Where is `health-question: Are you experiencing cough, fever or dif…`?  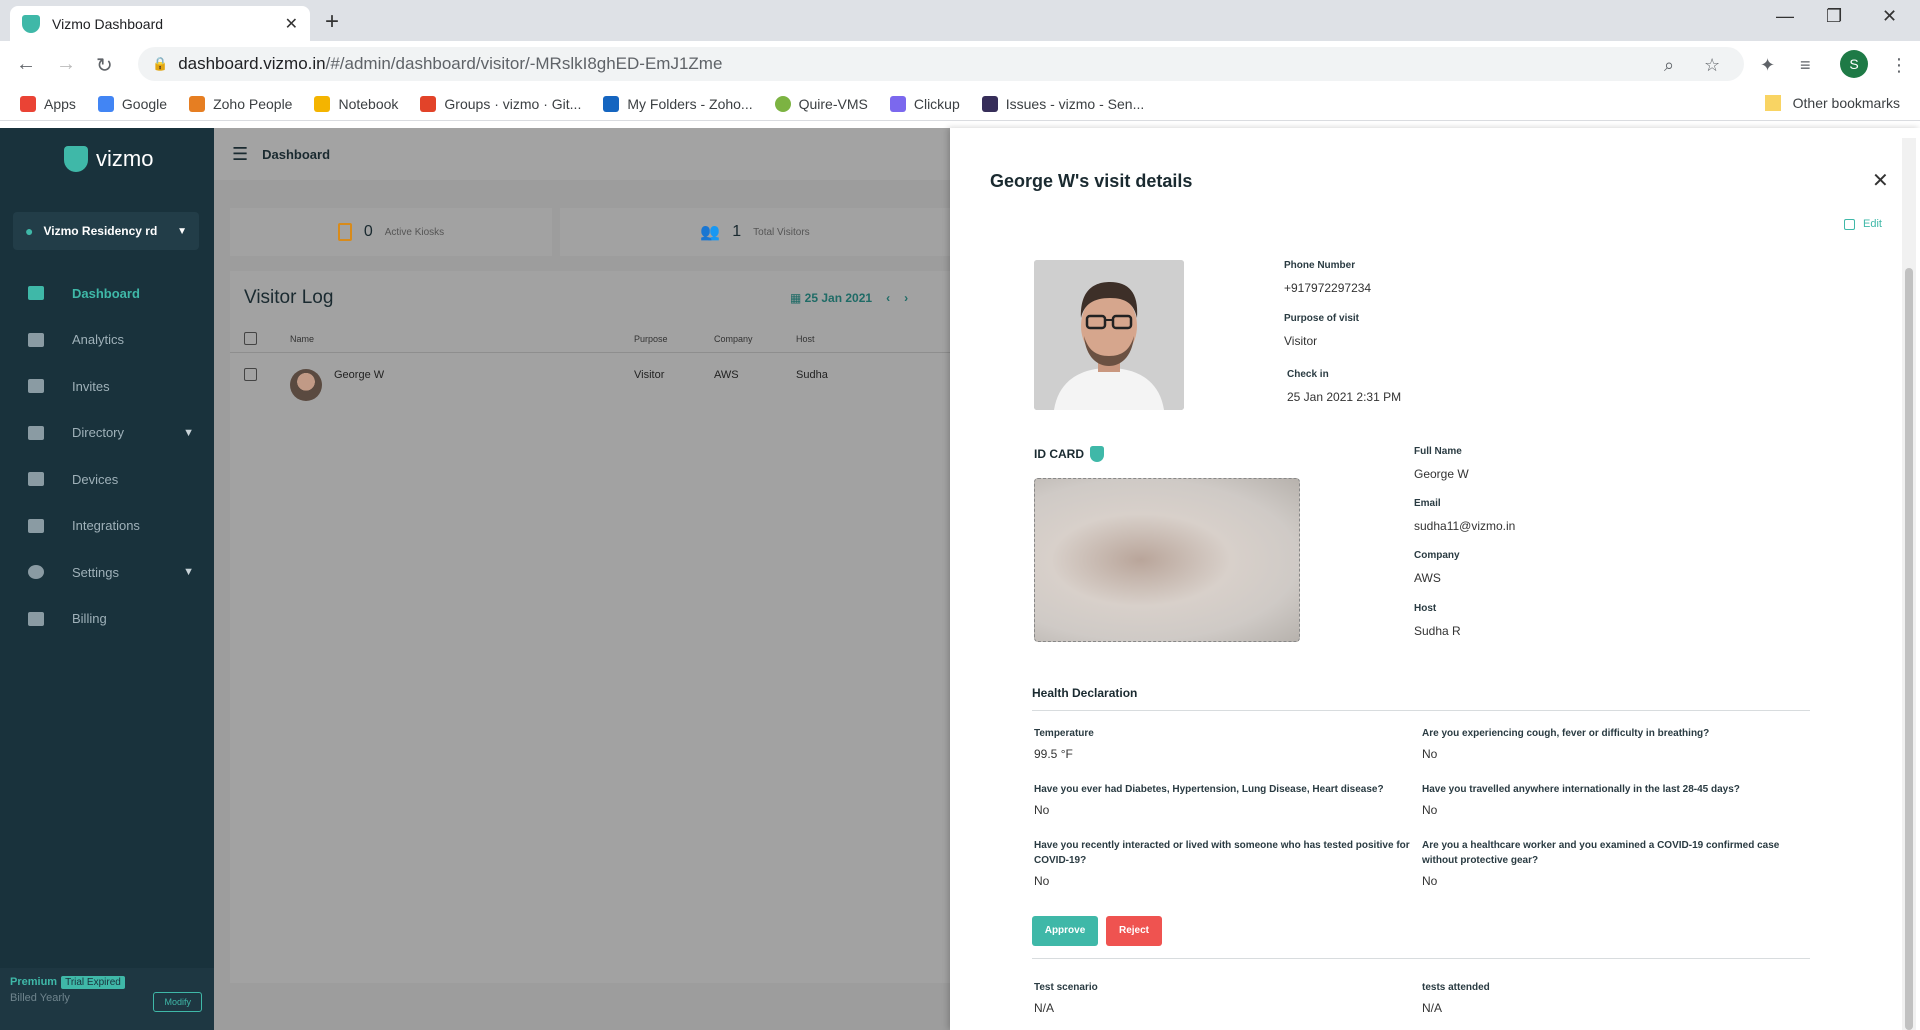
health-question: Are you experiencing cough, fever or dif… is located at coordinates (1612, 743).